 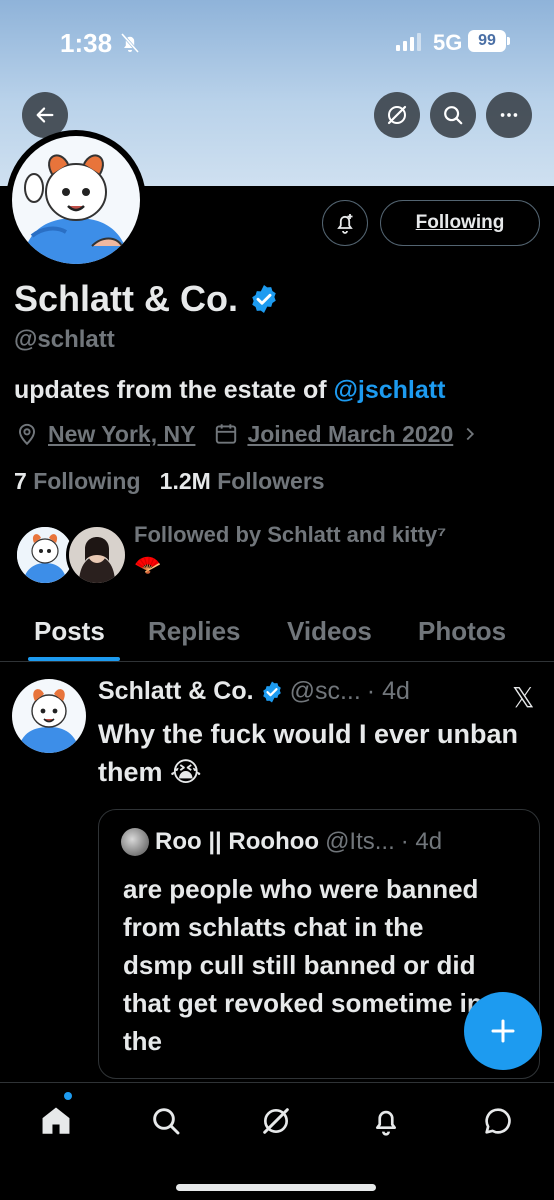 I want to click on active-tab-indicator, so click(x=74, y=659).